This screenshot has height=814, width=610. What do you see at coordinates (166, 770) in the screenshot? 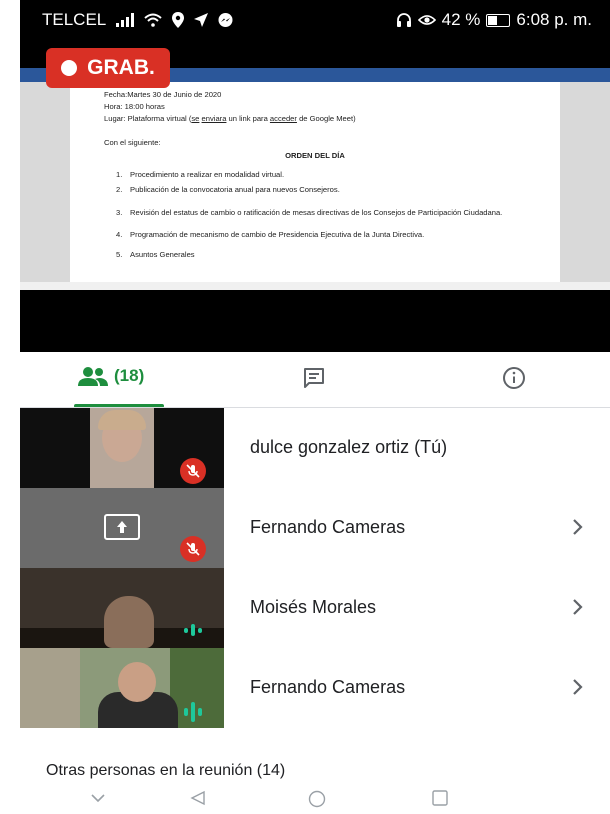
I see `other-participants-label: Otras personas en la reunión (14)` at bounding box center [166, 770].